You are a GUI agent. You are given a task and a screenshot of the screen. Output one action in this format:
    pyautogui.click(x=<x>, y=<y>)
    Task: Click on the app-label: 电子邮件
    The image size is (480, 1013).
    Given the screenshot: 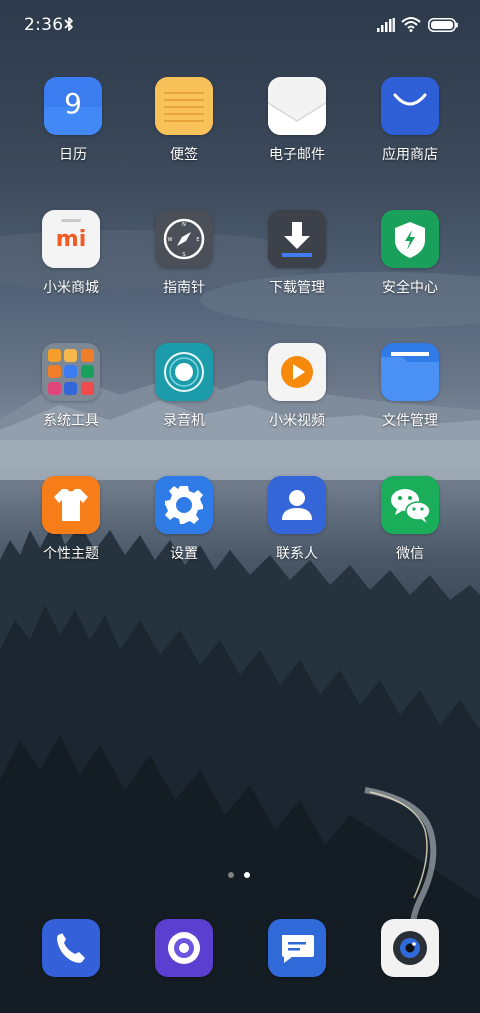 What is the action you would take?
    pyautogui.click(x=297, y=155)
    